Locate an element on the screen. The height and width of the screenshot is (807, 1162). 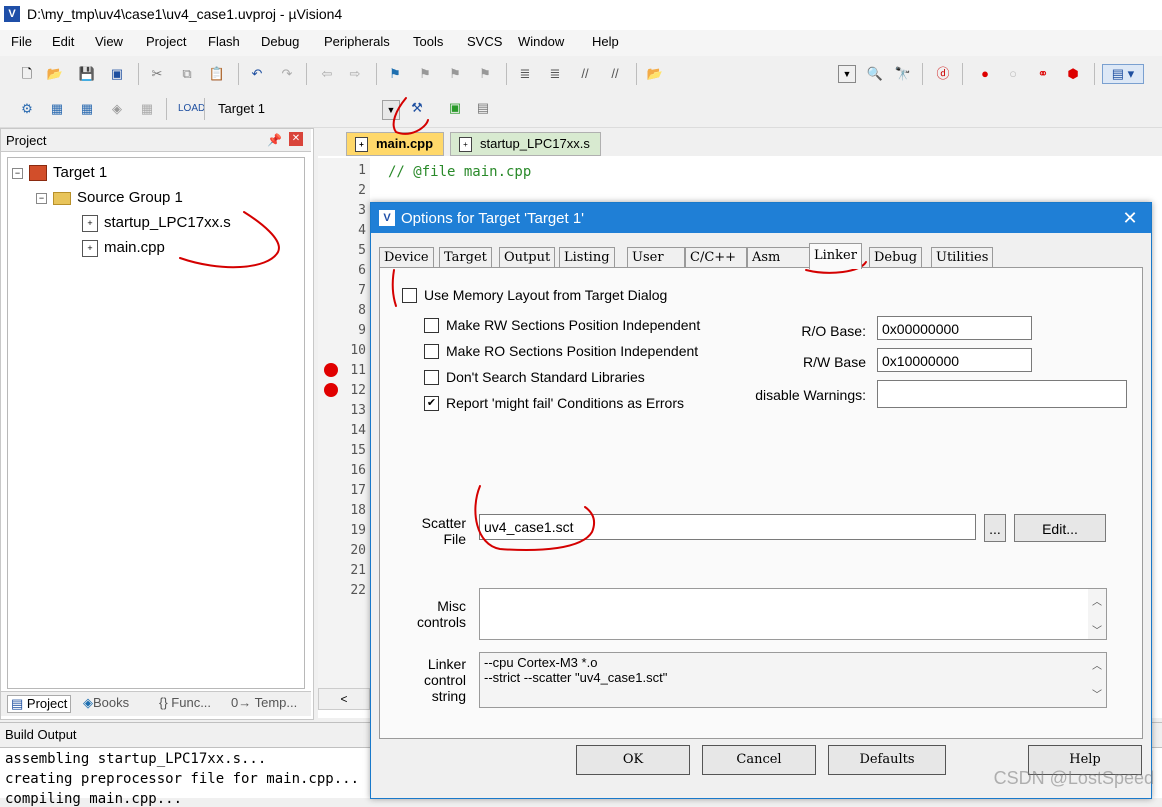
copy-icon: ⧉ is located at coordinates (187, 74).